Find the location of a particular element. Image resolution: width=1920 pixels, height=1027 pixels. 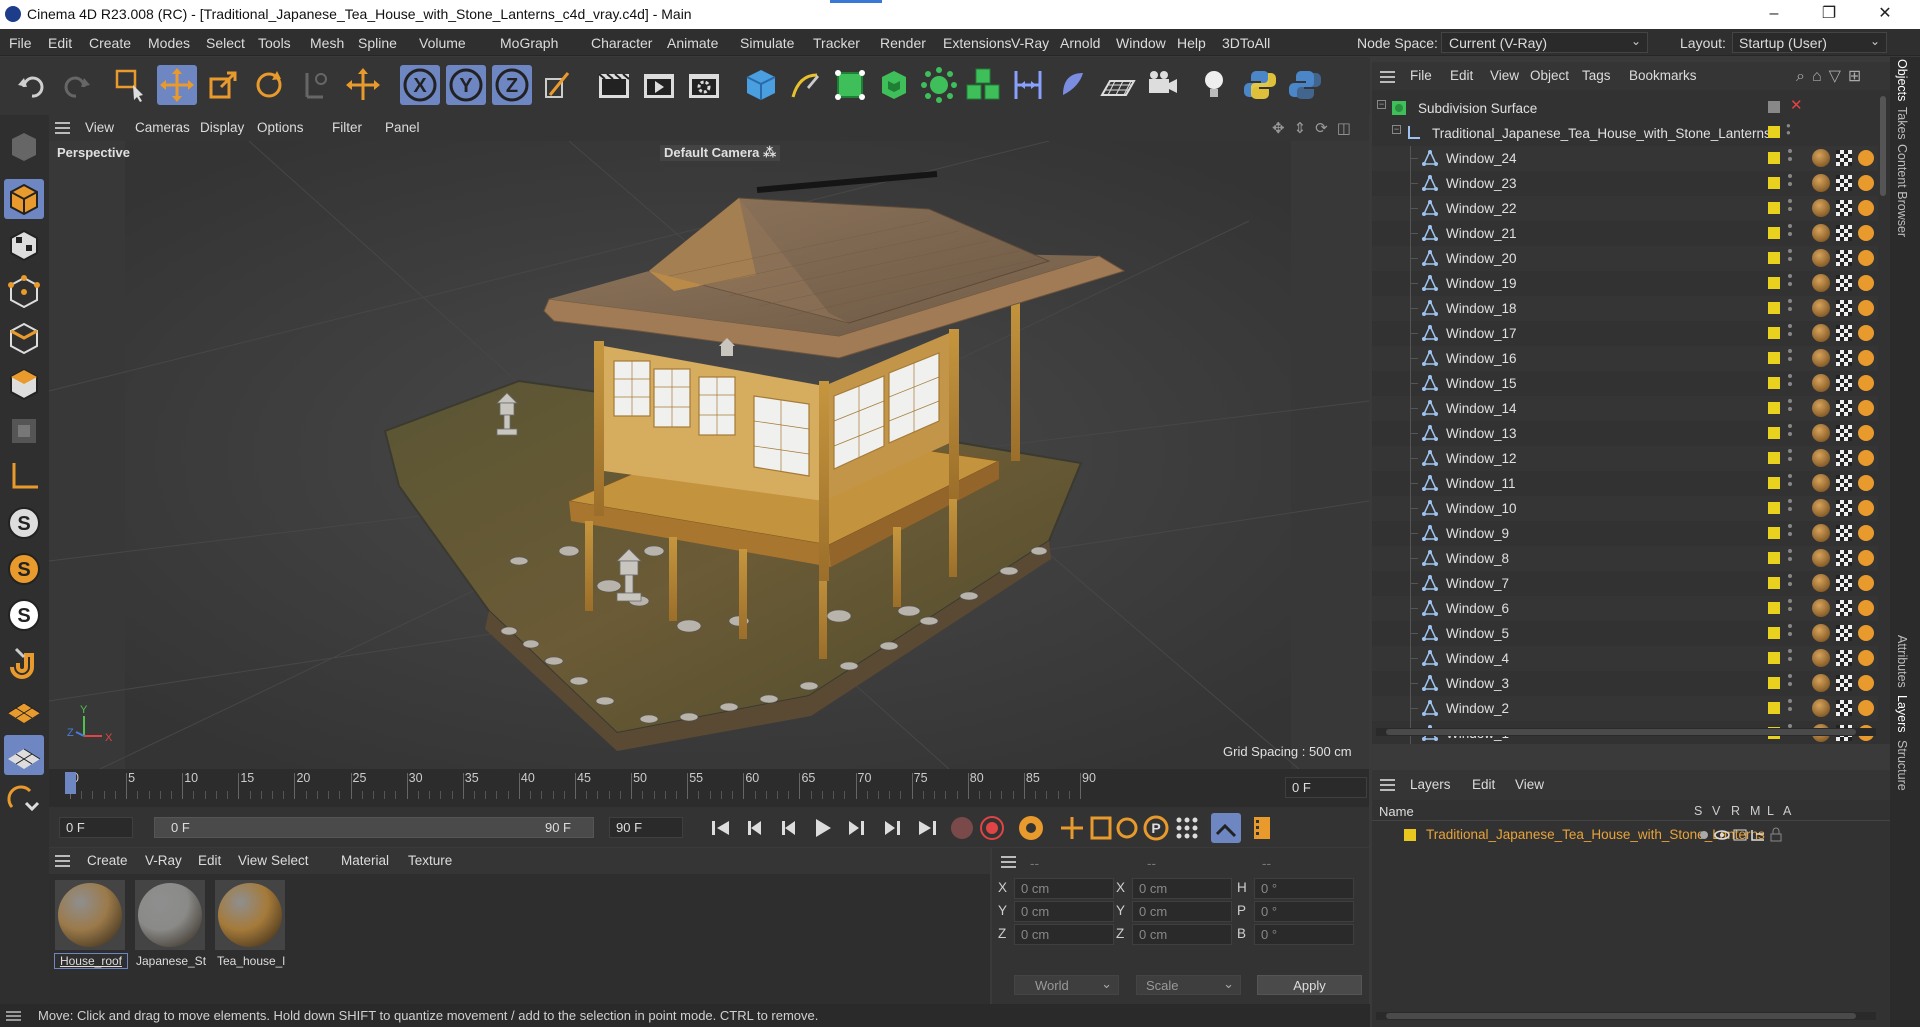

size-mode-dropdown: Scale ⌄ is located at coordinates (1188, 985).